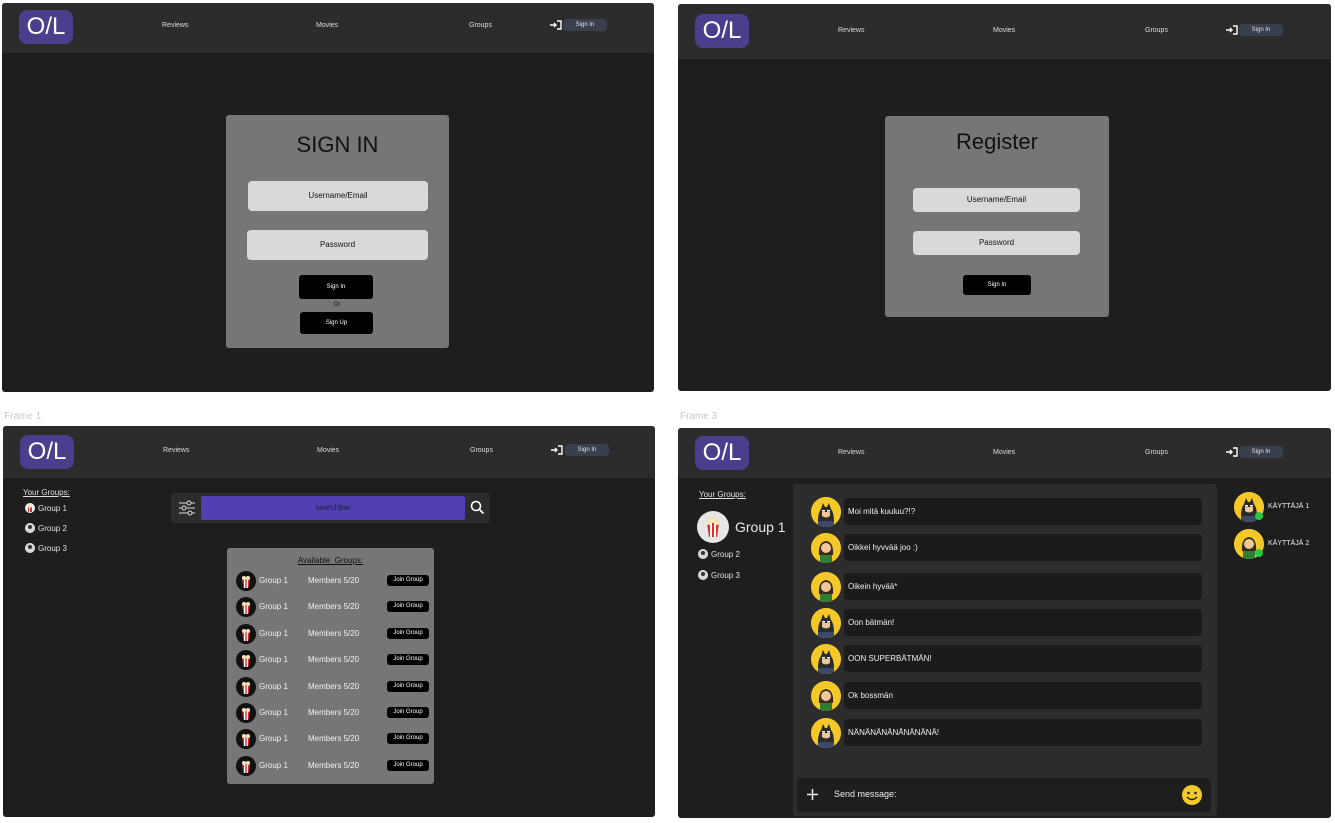 The image size is (1335, 823). Describe the element at coordinates (1023, 511) in the screenshot. I see `message-bubble: Moi mitä kuuluu?!?` at that location.